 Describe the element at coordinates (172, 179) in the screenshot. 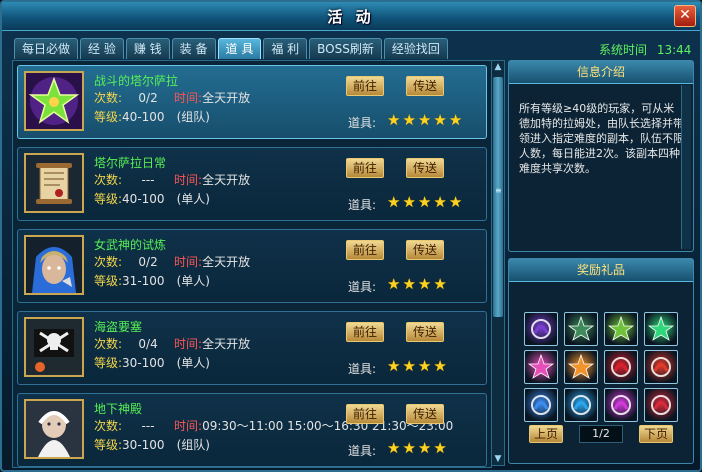

I see `count-time-line: 次数: --- 时间:全天开放` at that location.